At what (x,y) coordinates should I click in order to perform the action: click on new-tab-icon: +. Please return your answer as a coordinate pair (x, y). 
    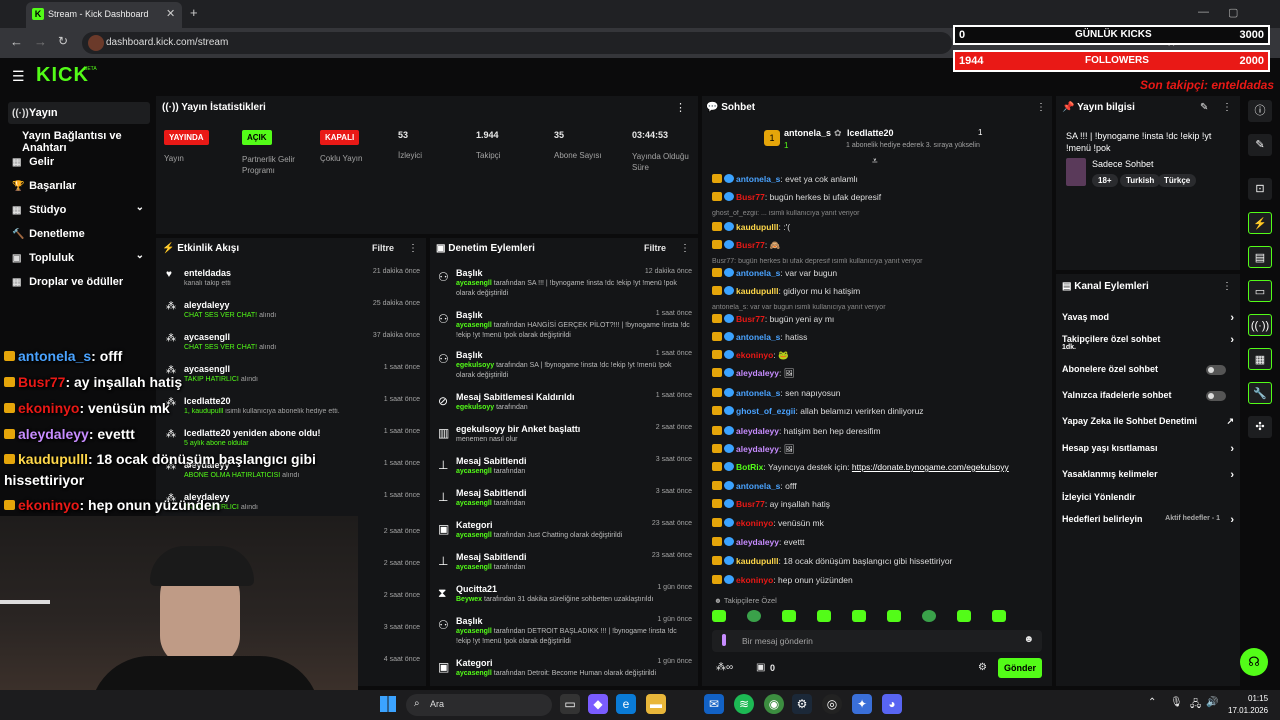
    Looking at the image, I should click on (194, 12).